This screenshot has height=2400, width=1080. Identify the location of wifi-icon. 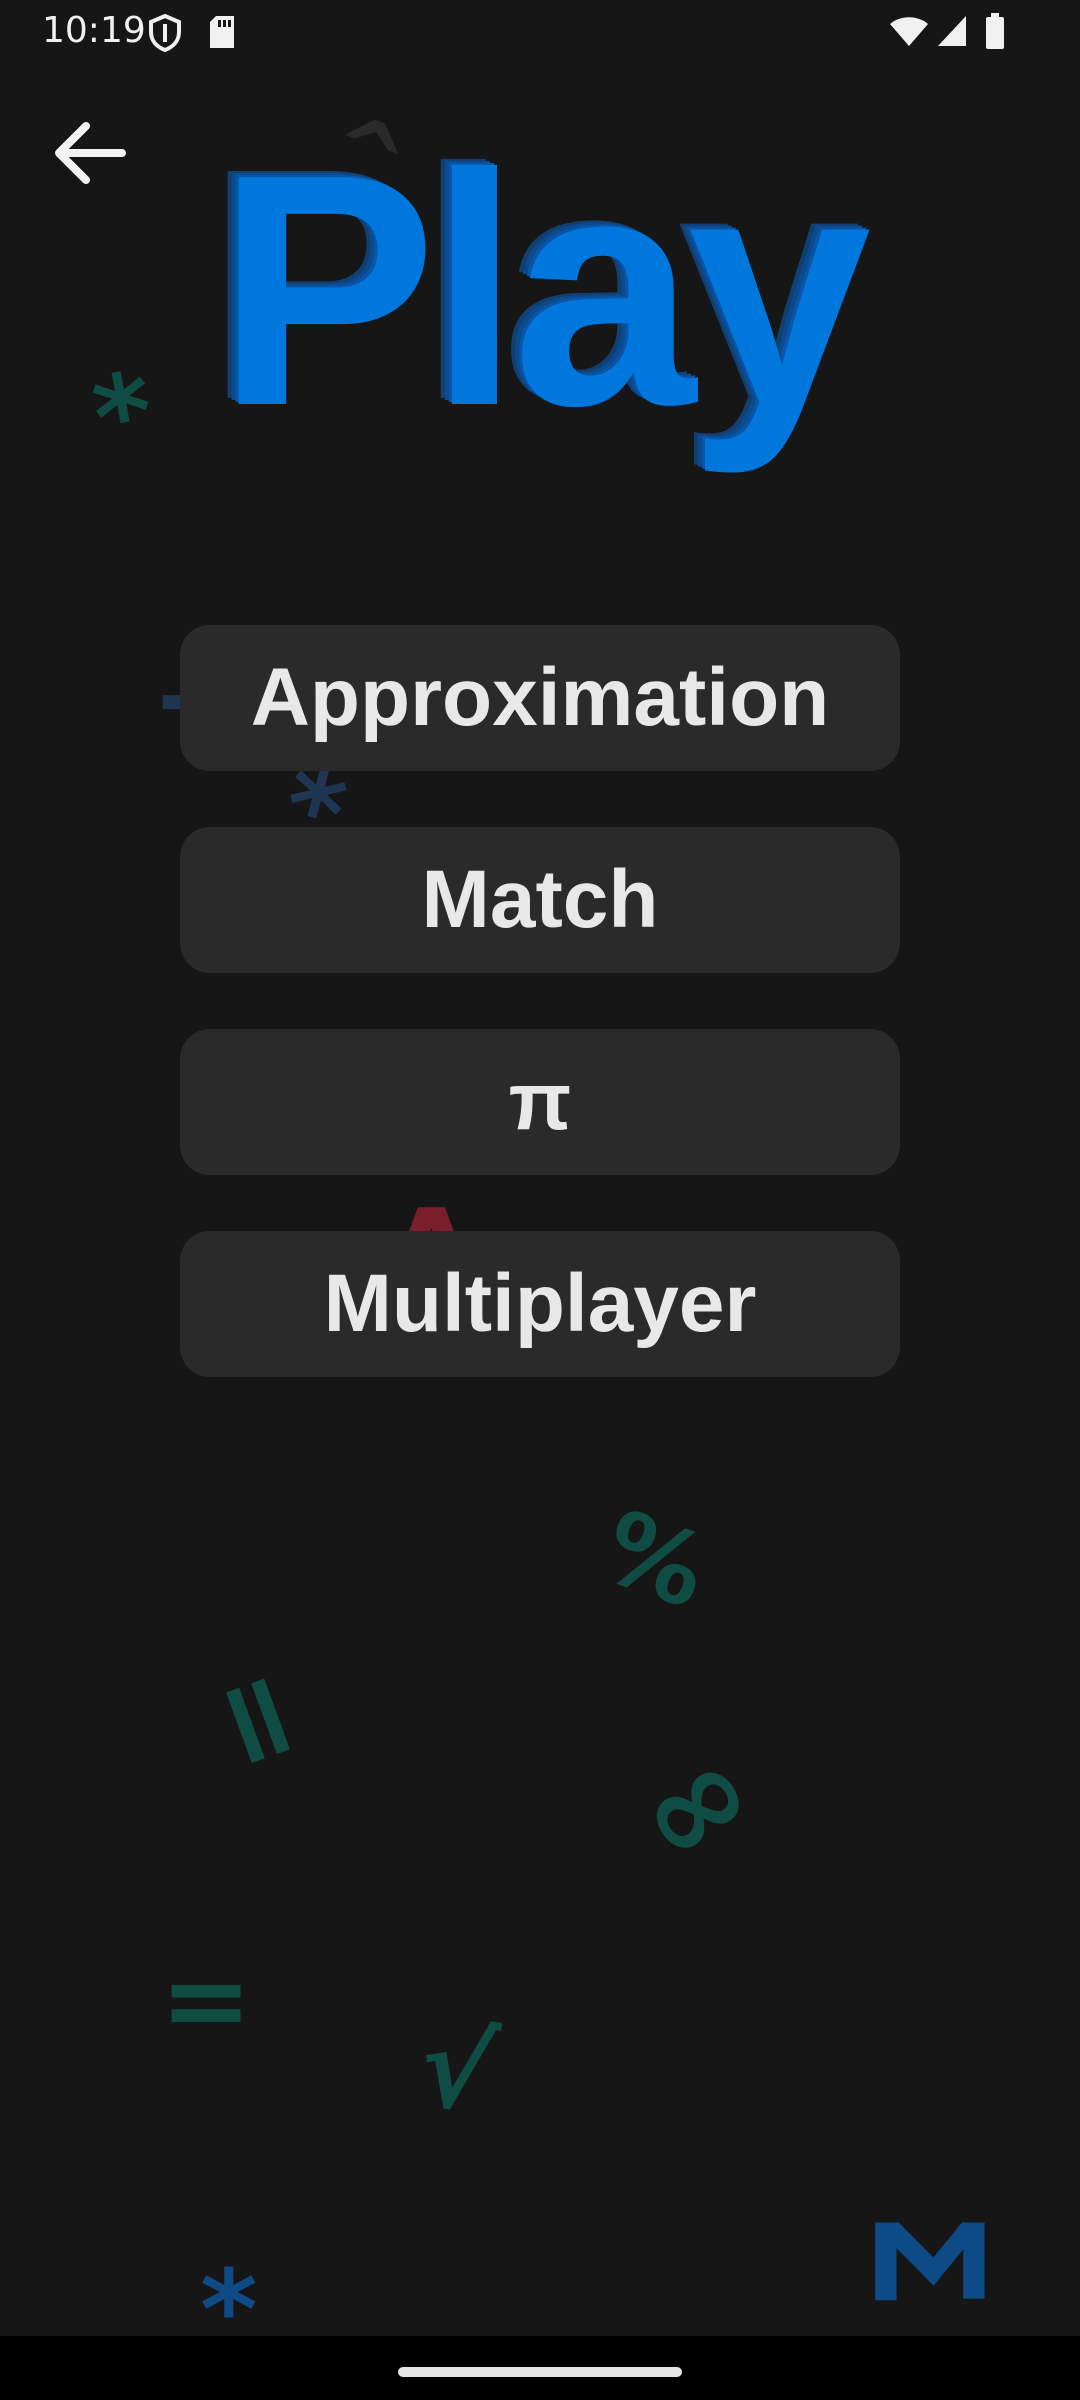
(909, 33).